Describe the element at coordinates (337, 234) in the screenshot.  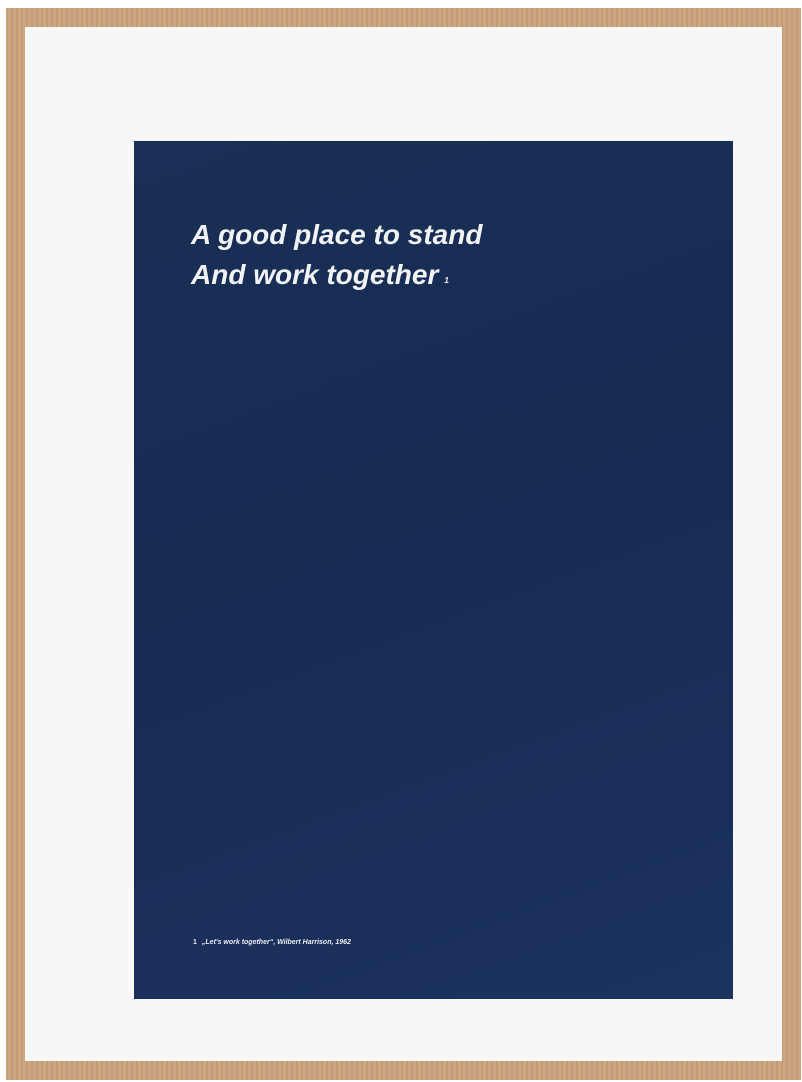
I see `headline-line-1: A good place to stand` at that location.